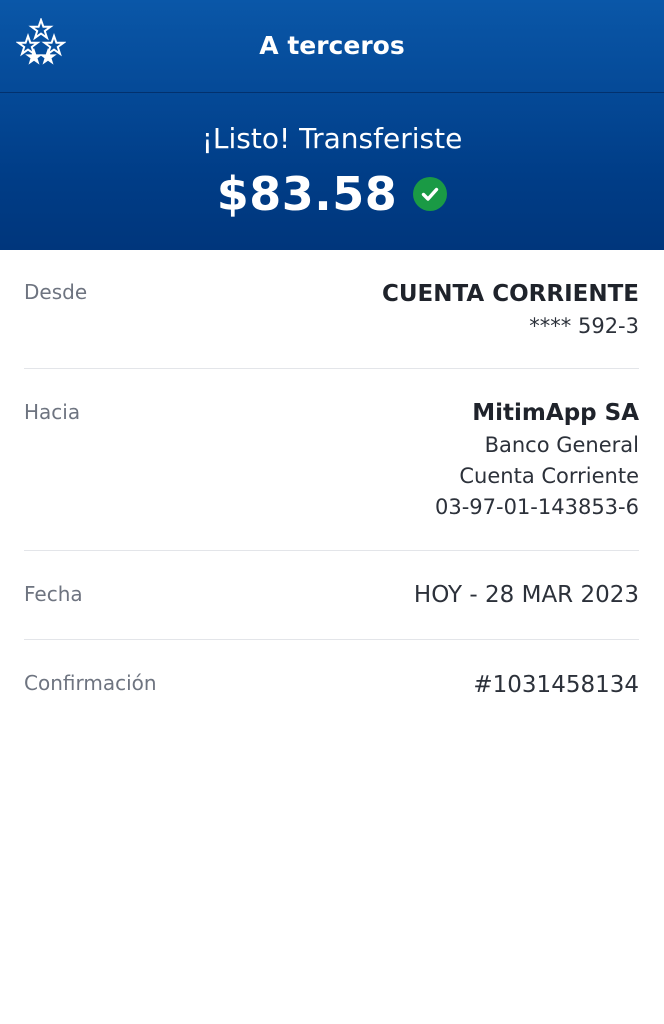 This screenshot has width=664, height=1024. What do you see at coordinates (510, 294) in the screenshot?
I see `from-account-type: CUENTA CORRIENTE` at bounding box center [510, 294].